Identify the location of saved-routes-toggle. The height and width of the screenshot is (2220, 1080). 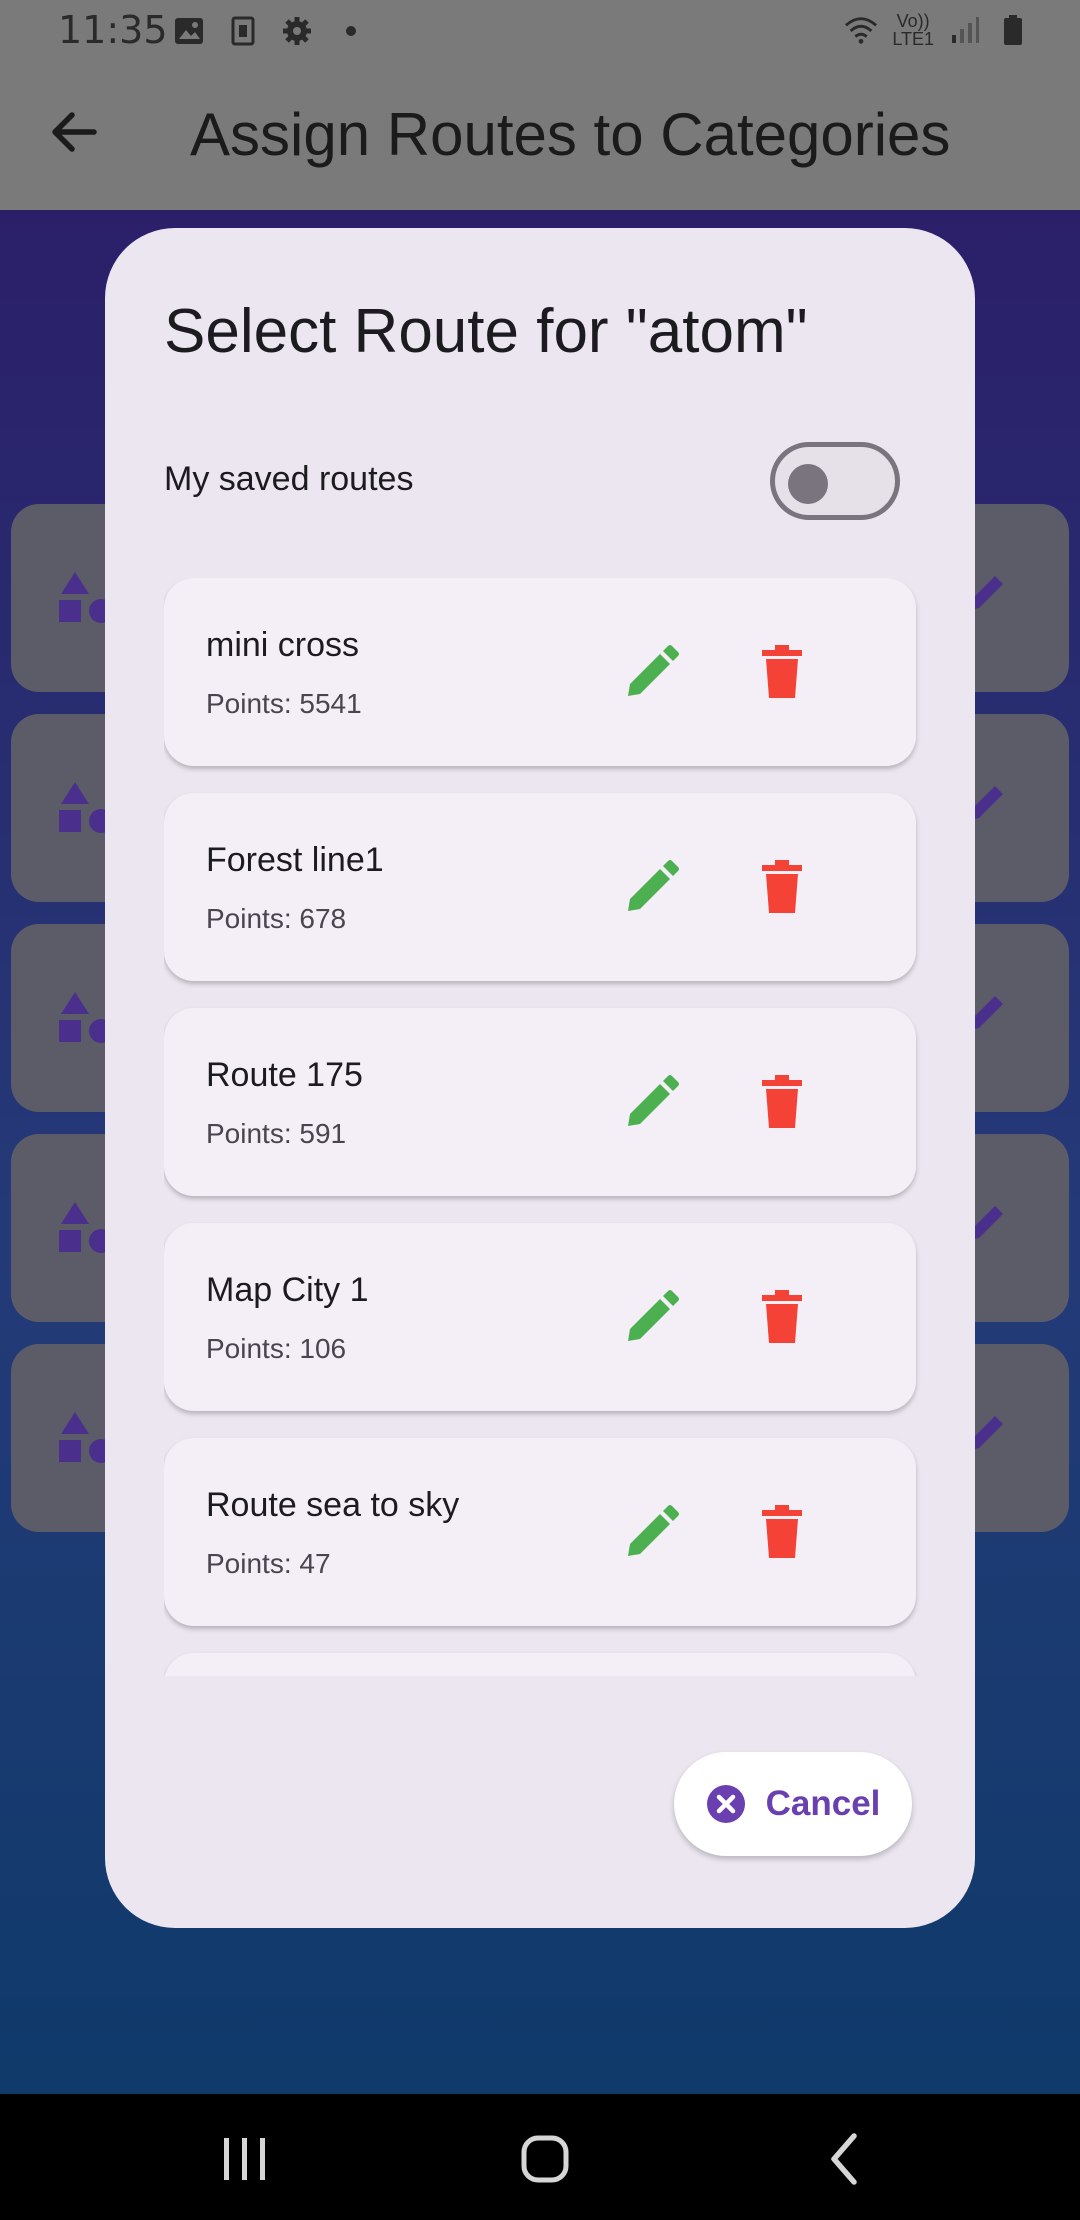
(835, 481).